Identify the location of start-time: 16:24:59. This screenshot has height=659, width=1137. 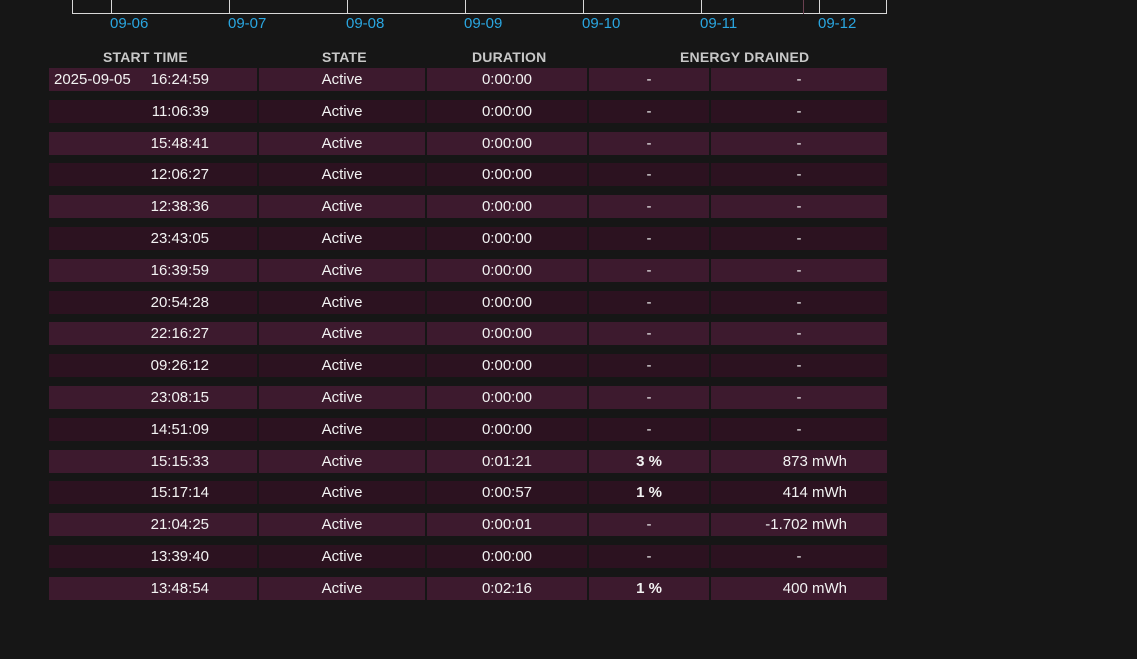
(179, 79).